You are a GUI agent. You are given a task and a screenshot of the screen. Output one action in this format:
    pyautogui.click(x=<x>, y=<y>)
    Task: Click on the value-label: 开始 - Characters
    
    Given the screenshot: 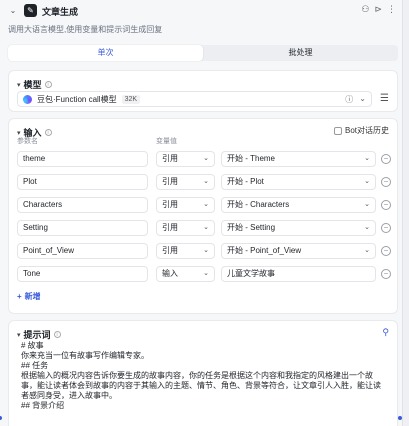 What is the action you would take?
    pyautogui.click(x=258, y=204)
    